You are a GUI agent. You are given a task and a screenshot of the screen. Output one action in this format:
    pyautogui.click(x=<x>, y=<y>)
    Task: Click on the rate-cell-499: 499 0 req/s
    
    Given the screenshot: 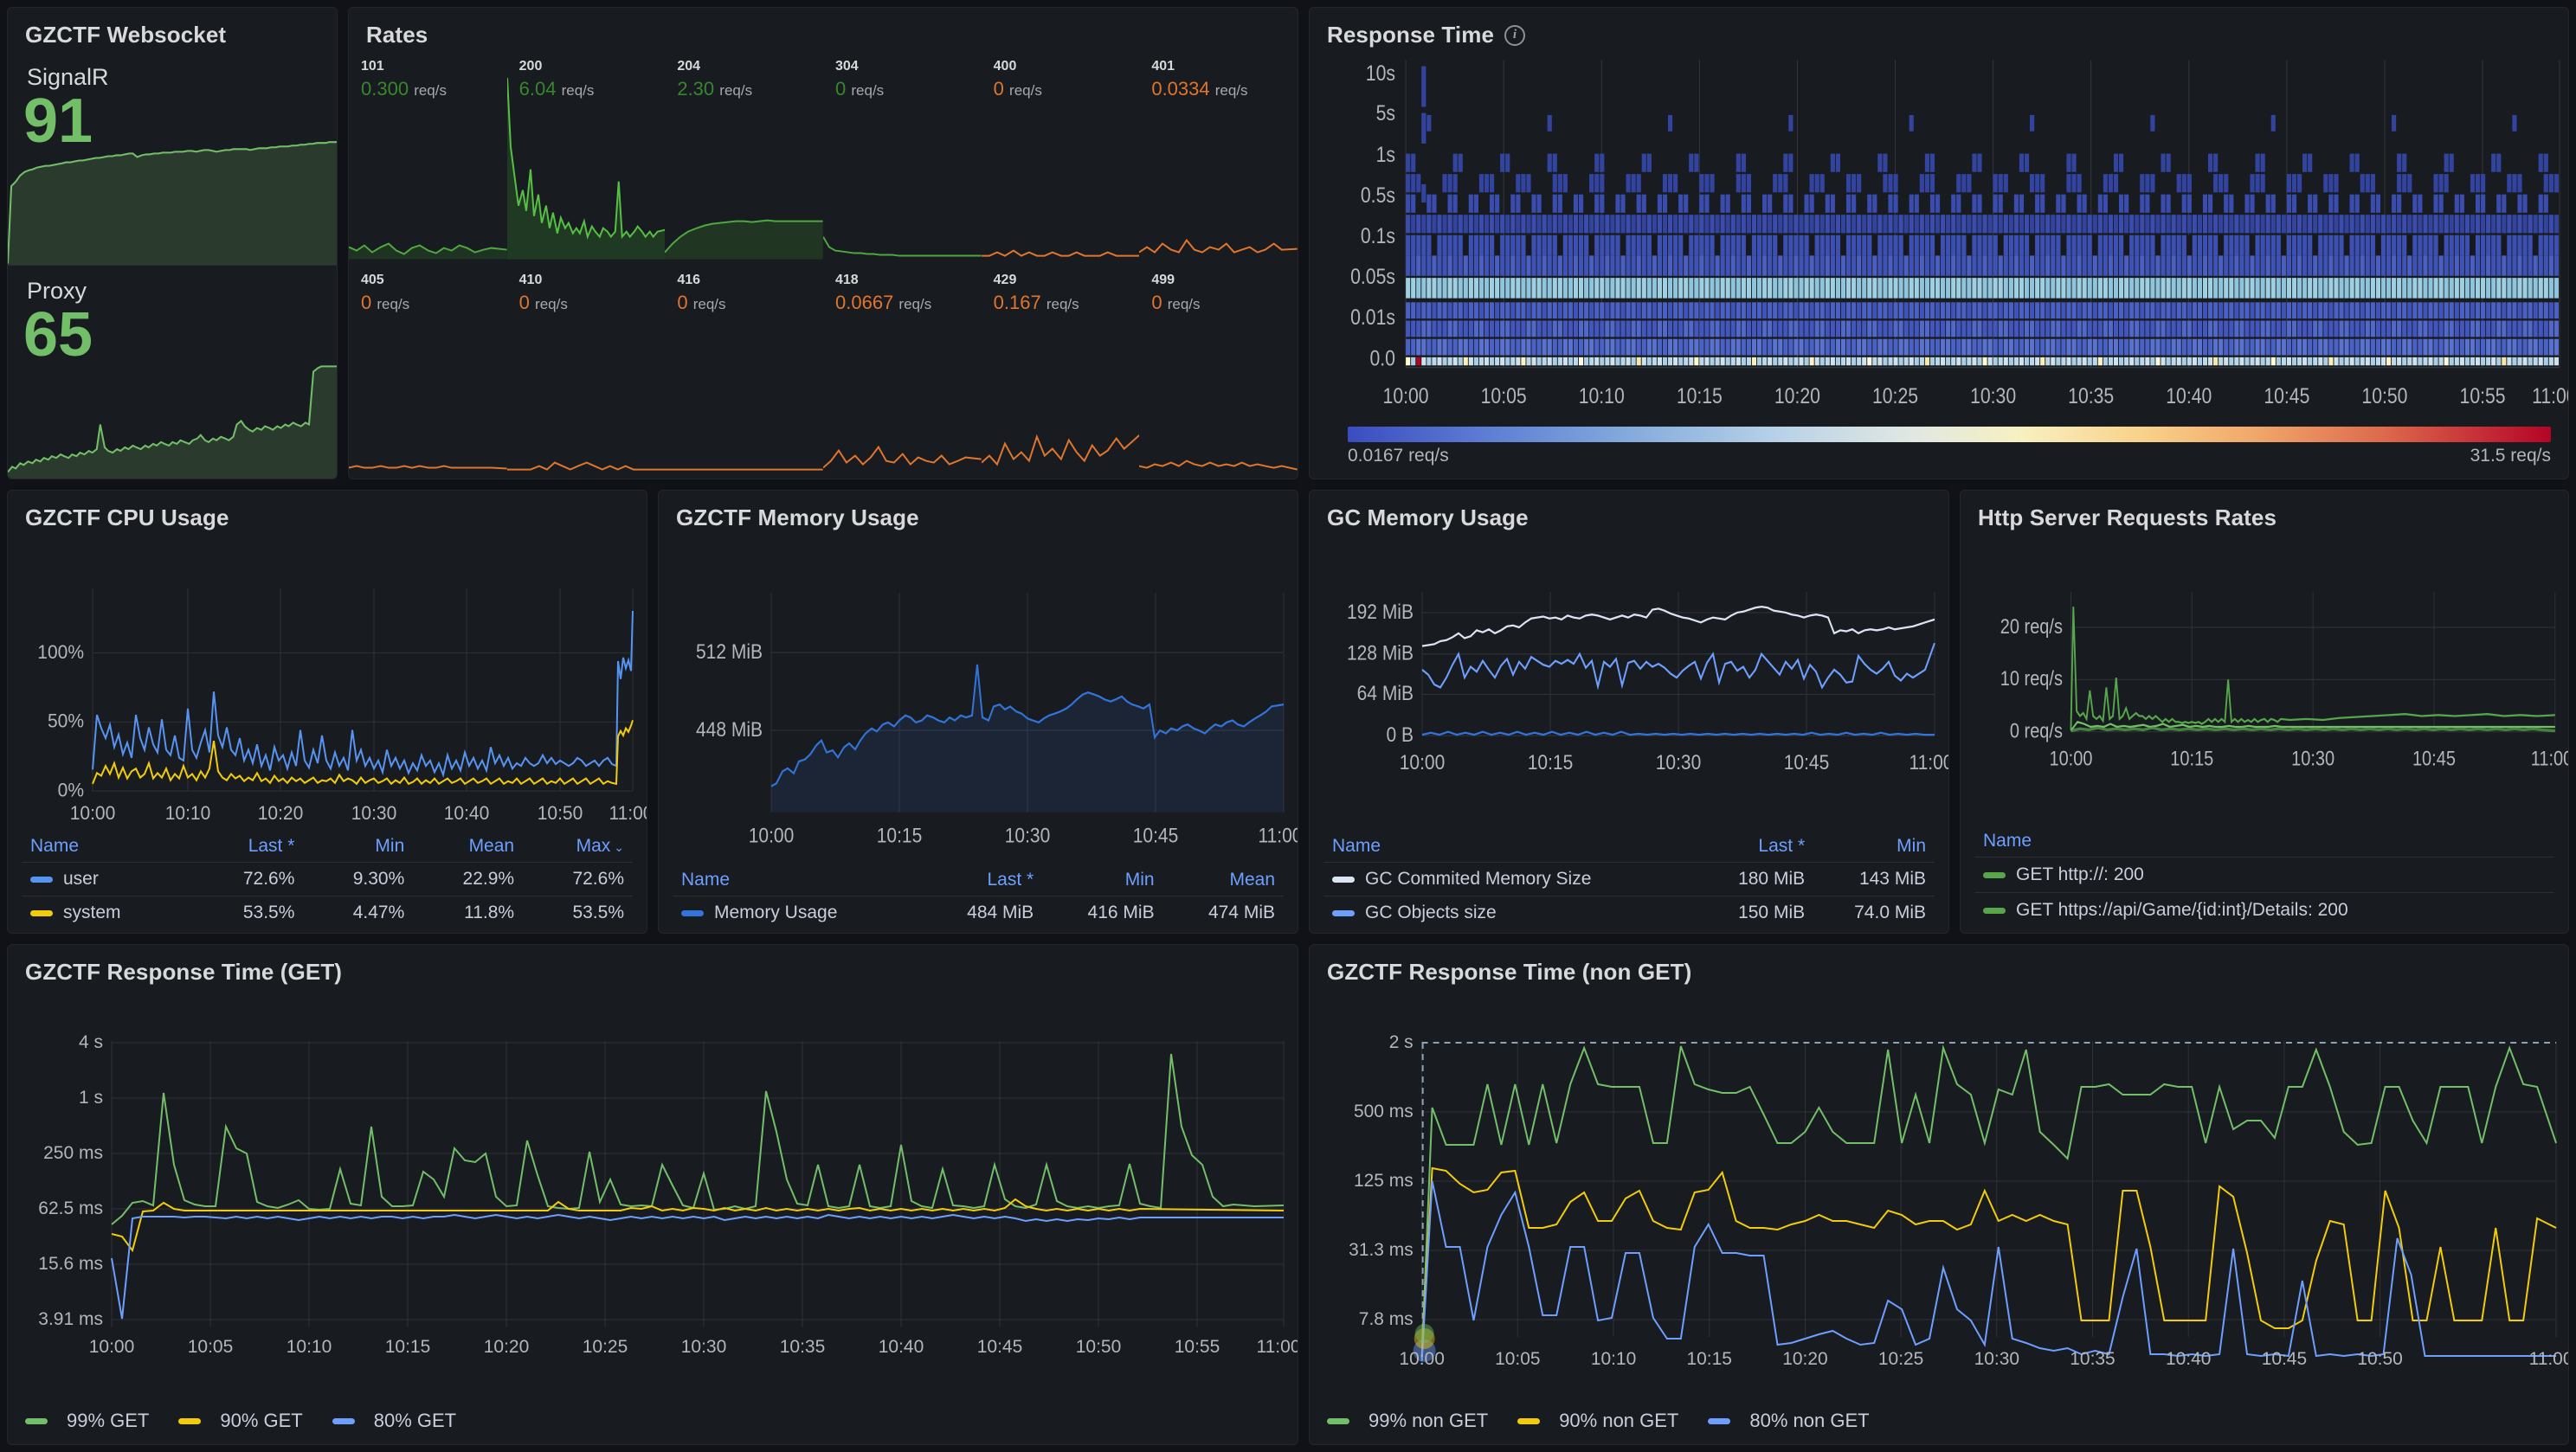 What is the action you would take?
    pyautogui.click(x=1218, y=372)
    